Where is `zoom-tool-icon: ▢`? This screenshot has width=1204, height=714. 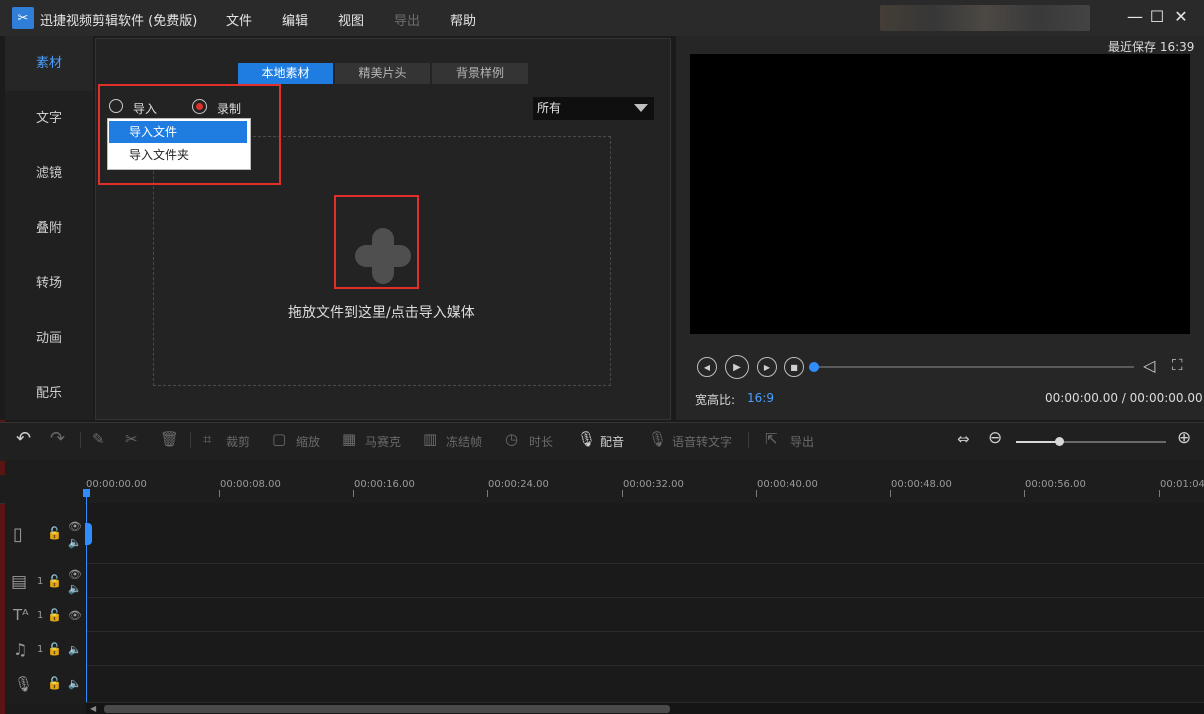 zoom-tool-icon: ▢ is located at coordinates (279, 439).